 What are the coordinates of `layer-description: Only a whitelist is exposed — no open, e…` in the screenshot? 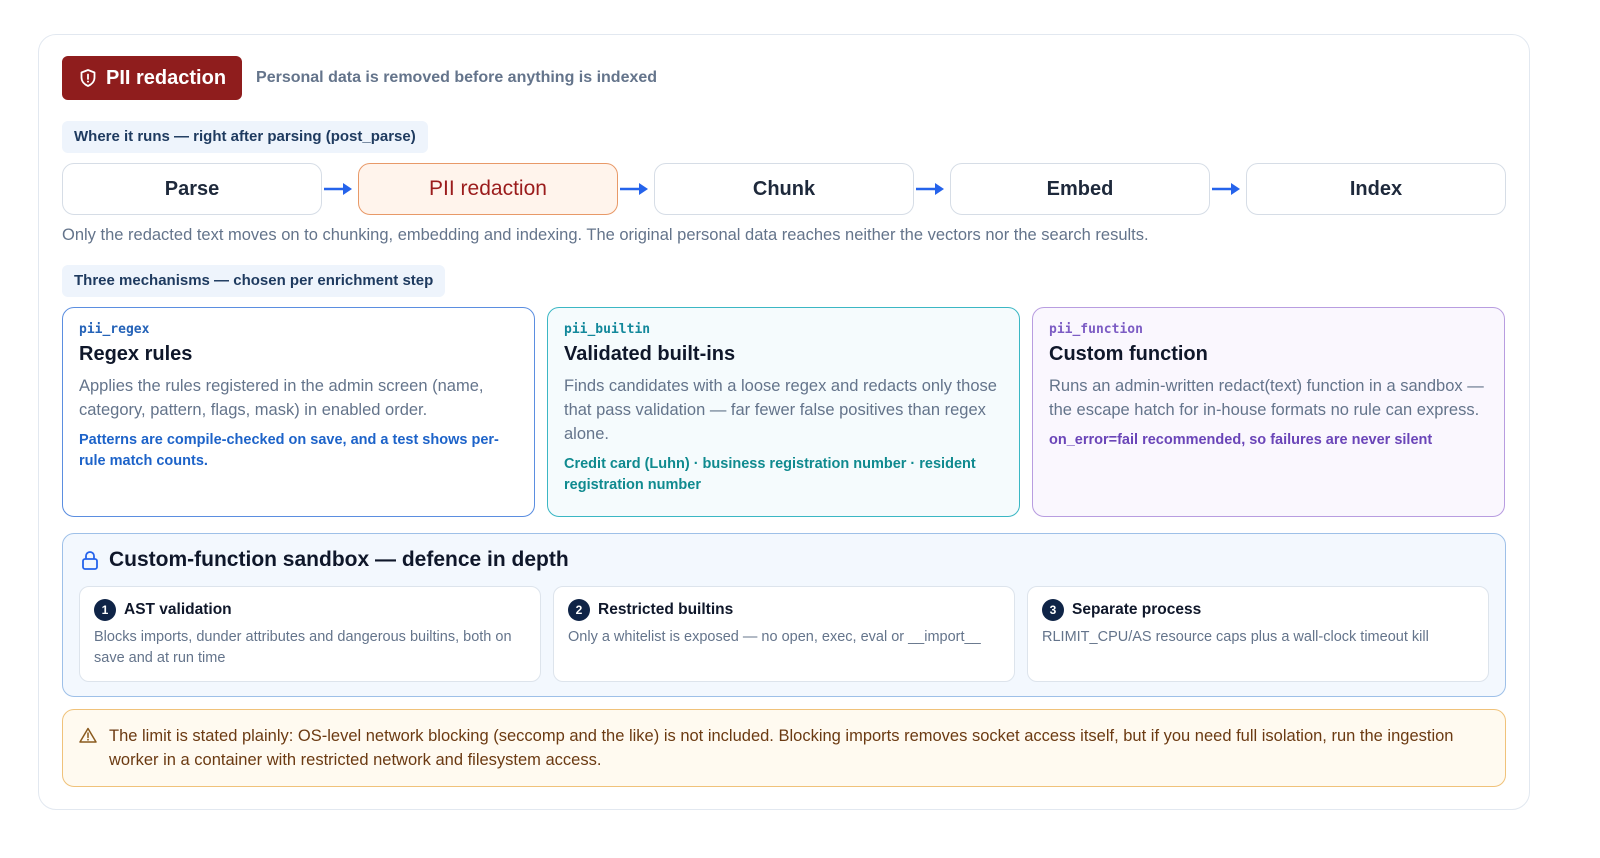 It's located at (774, 637).